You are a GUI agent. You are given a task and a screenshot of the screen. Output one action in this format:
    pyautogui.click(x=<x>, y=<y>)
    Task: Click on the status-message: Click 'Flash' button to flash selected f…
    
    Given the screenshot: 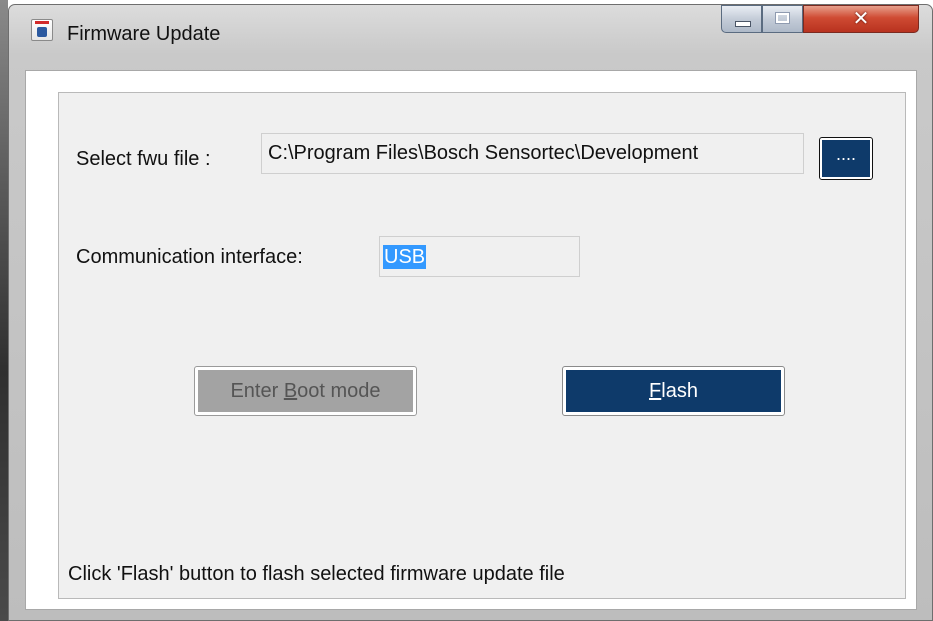 What is the action you would take?
    pyautogui.click(x=316, y=574)
    